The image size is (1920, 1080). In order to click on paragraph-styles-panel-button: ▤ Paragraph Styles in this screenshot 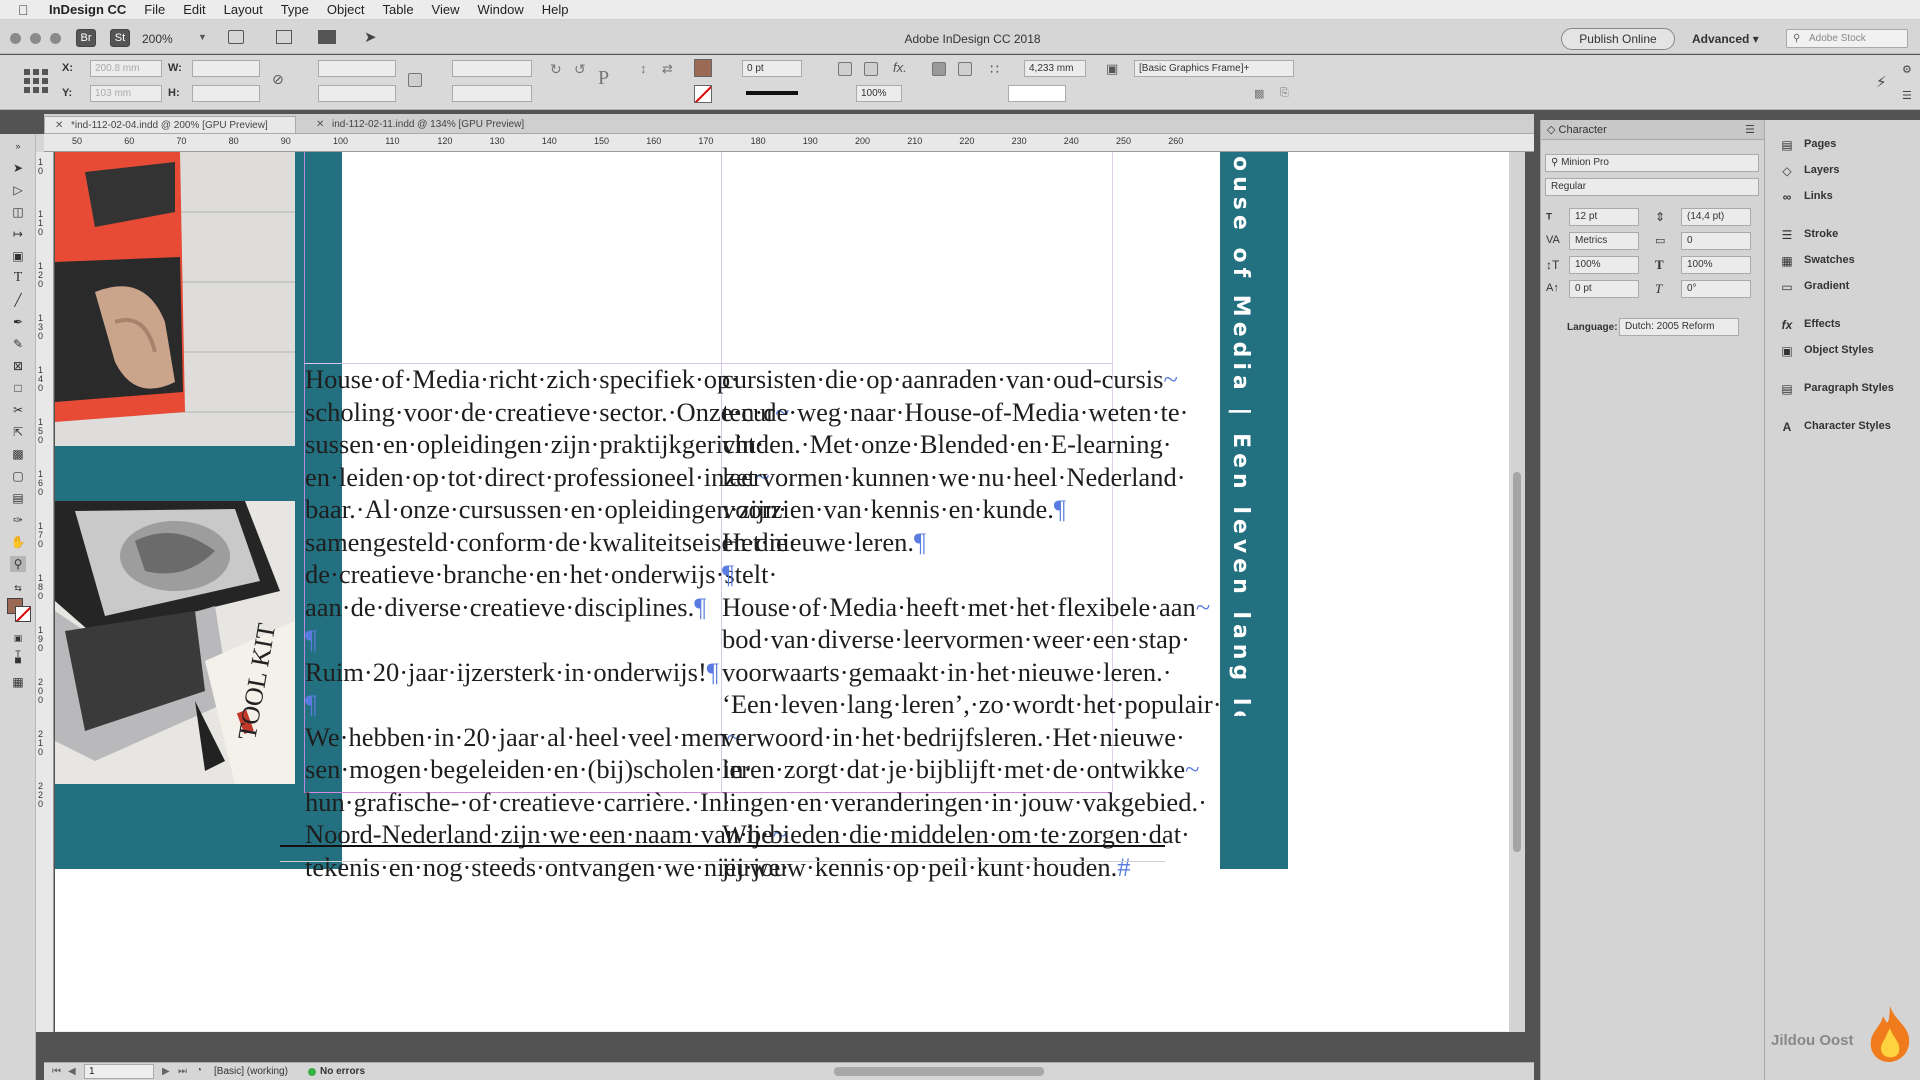, I will do `click(1836, 389)`.